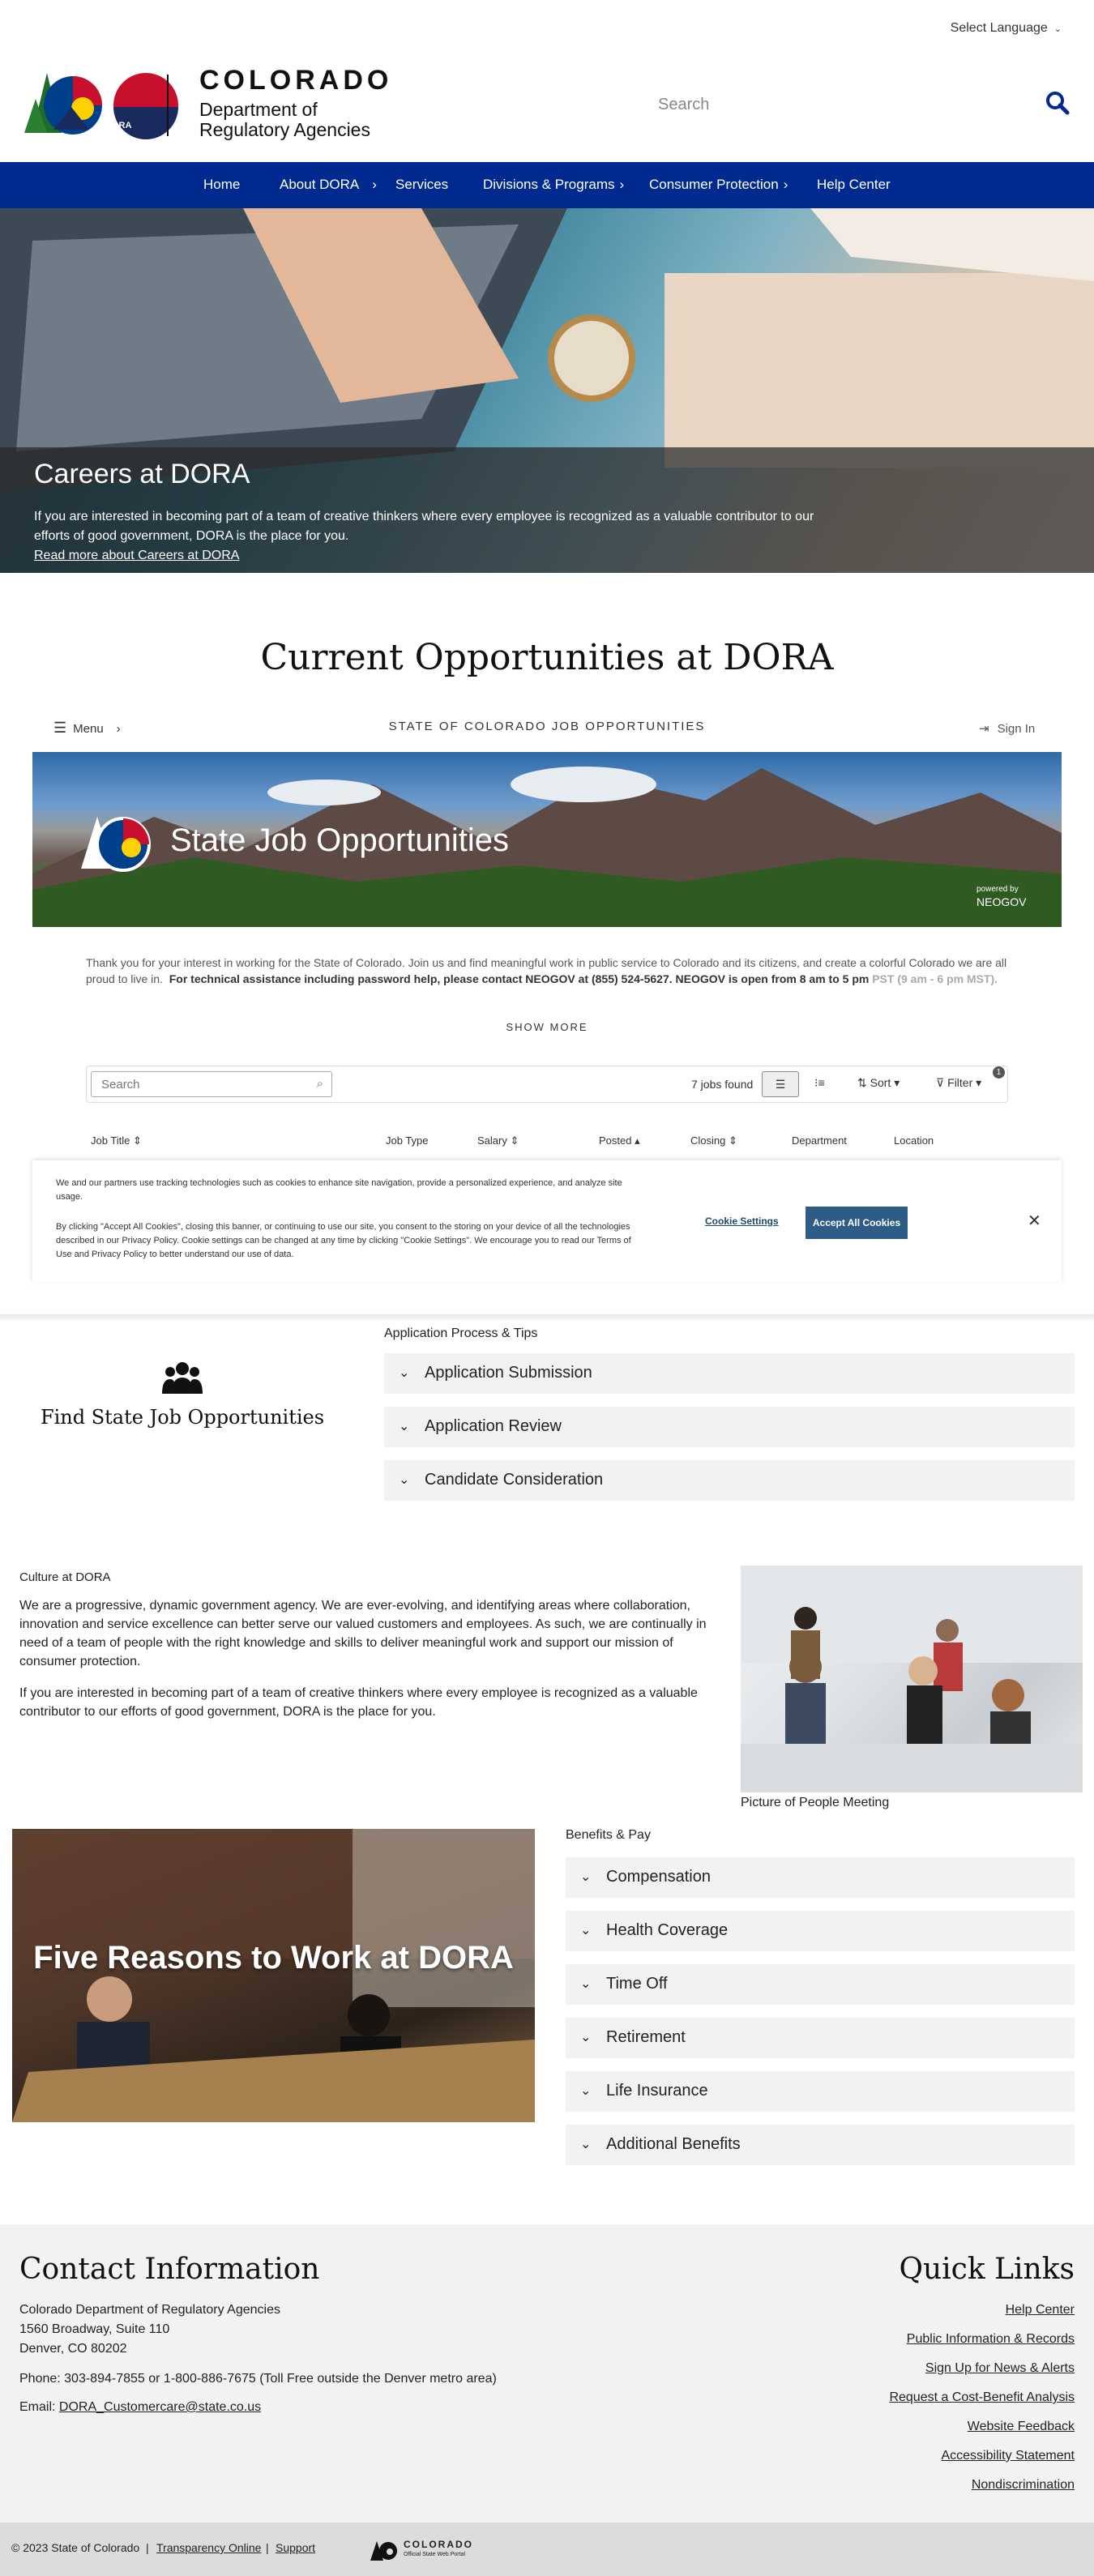 This screenshot has width=1094, height=2576. I want to click on quick-links-heading: Quick Links, so click(987, 2269).